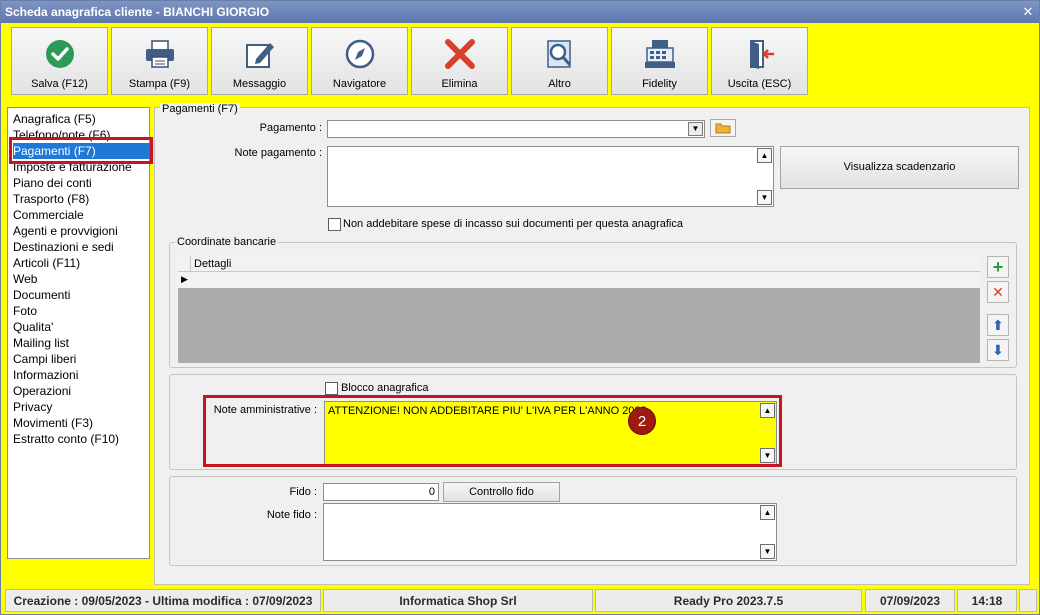 This screenshot has height=615, width=1040. I want to click on table-row: ▶, so click(579, 280).